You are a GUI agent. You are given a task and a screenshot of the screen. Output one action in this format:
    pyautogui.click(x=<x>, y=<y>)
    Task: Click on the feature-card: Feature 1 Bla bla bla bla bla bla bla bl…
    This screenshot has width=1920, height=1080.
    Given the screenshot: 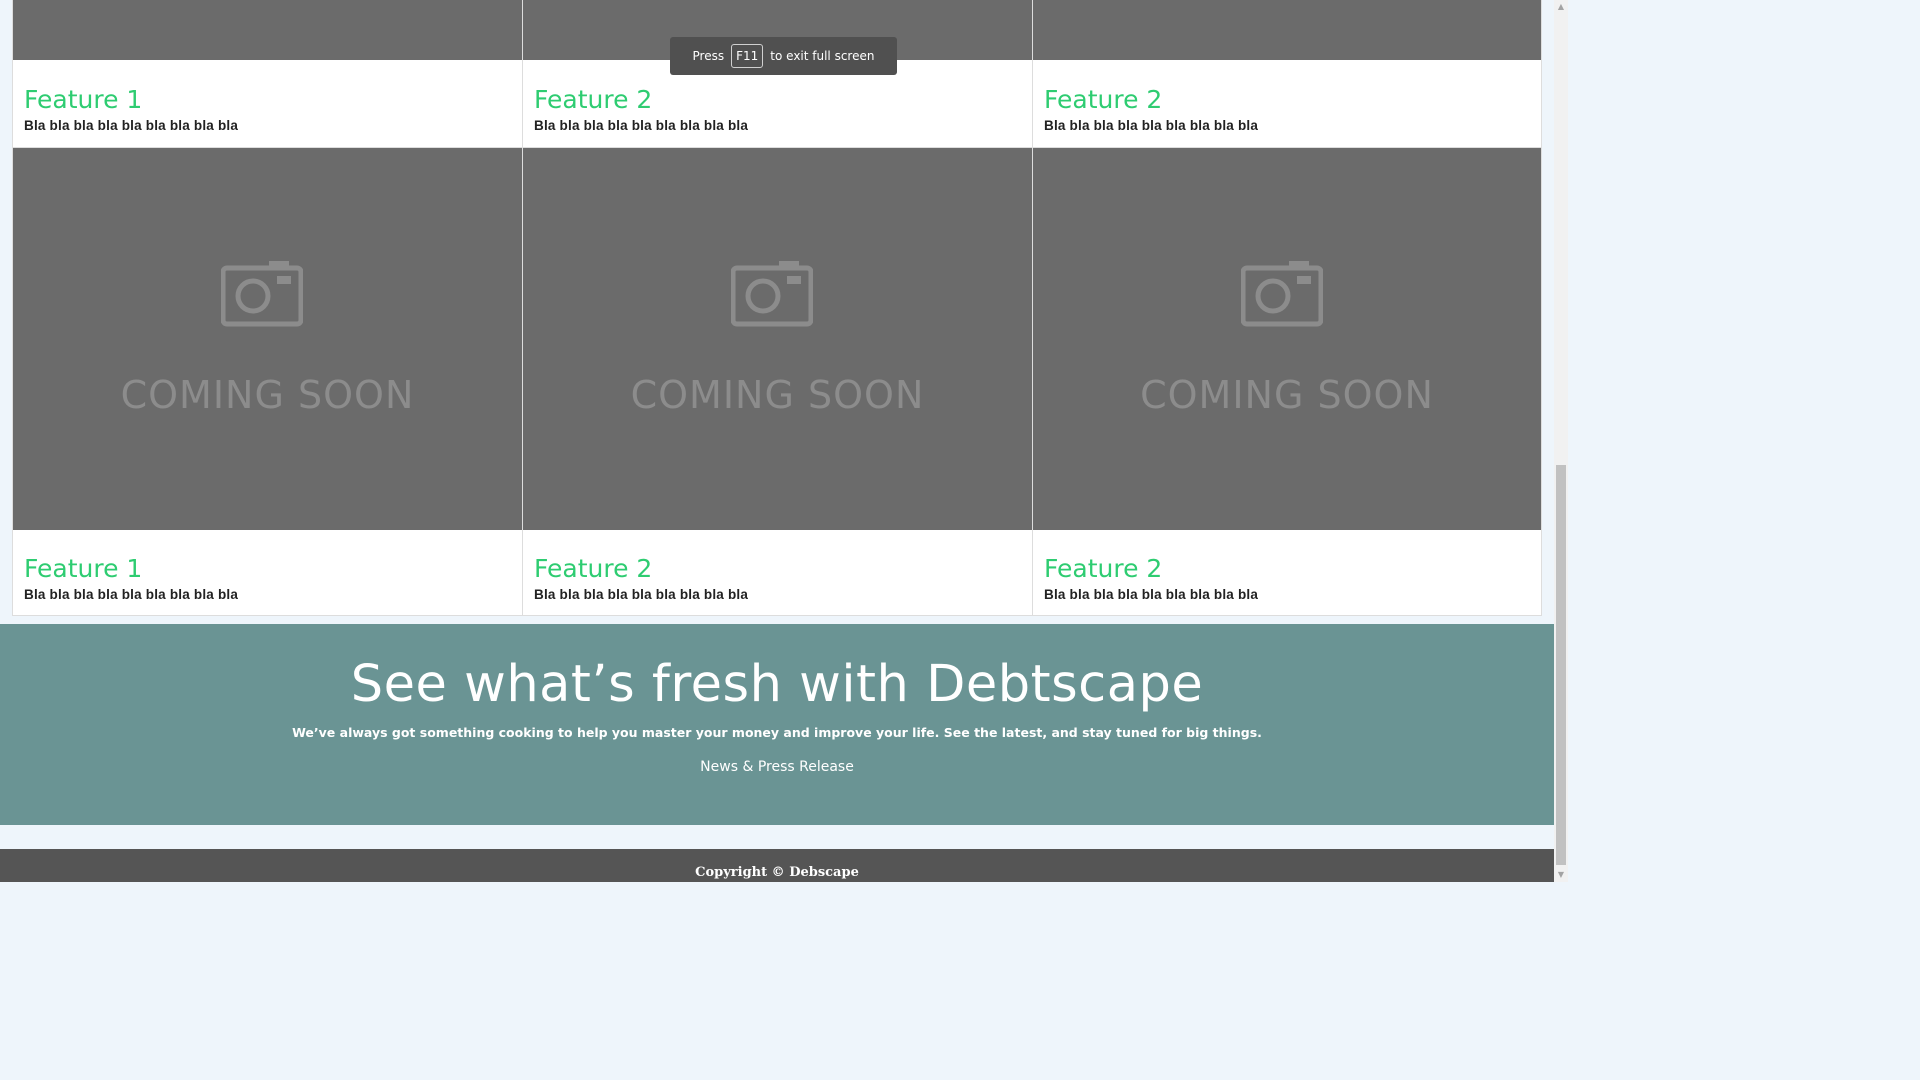 What is the action you would take?
    pyautogui.click(x=267, y=74)
    